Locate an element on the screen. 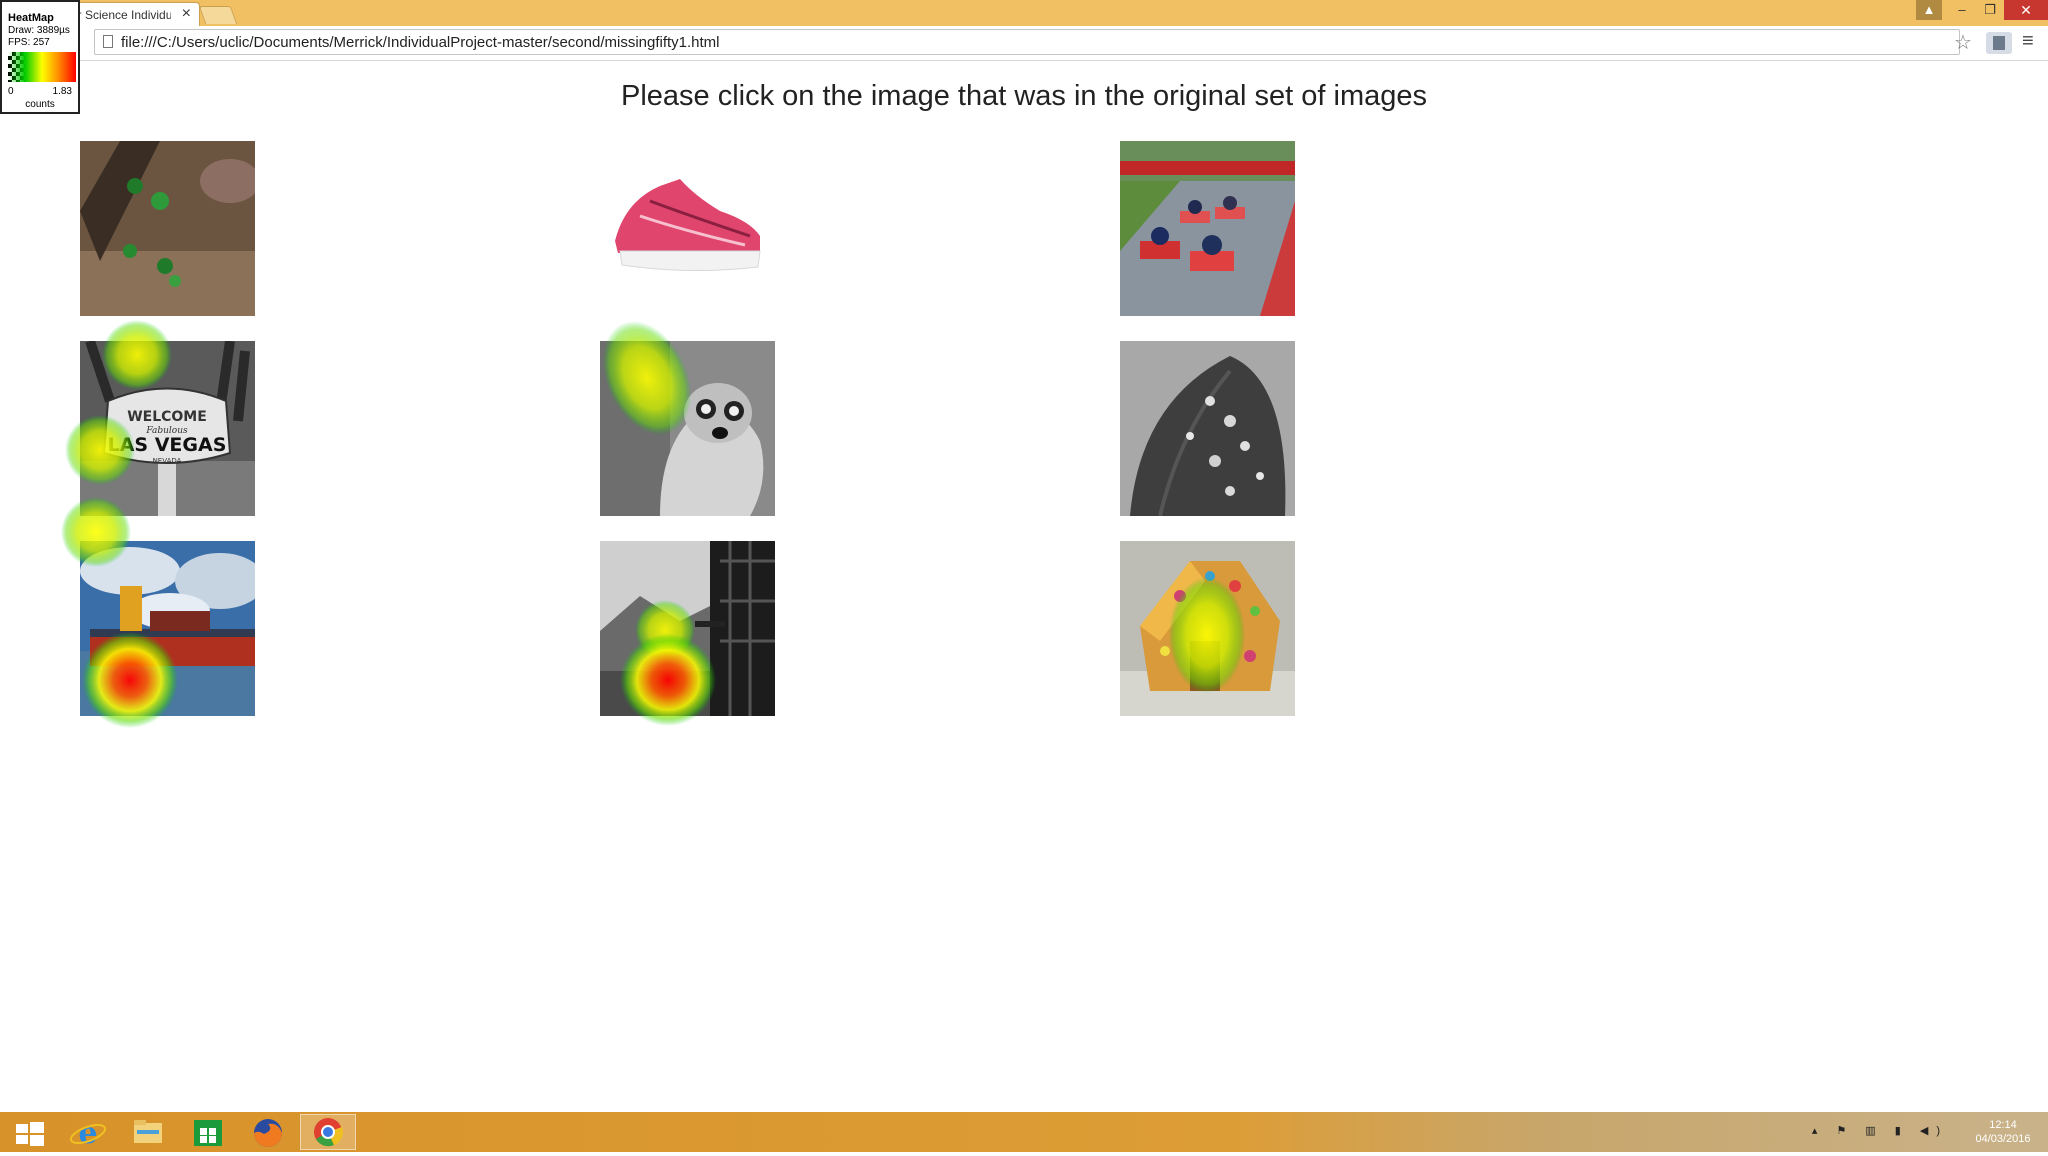 Image resolution: width=2048 pixels, height=1156 pixels. heatmap-fps: FPS: 257 is located at coordinates (29, 42).